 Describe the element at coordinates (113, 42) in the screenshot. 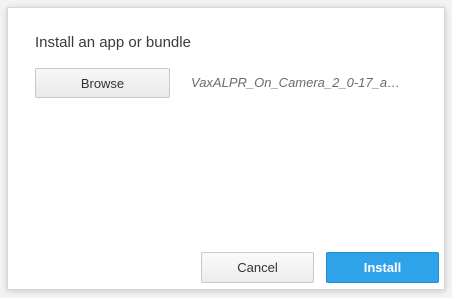

I see `dialog-title: Install an app or bundle` at that location.